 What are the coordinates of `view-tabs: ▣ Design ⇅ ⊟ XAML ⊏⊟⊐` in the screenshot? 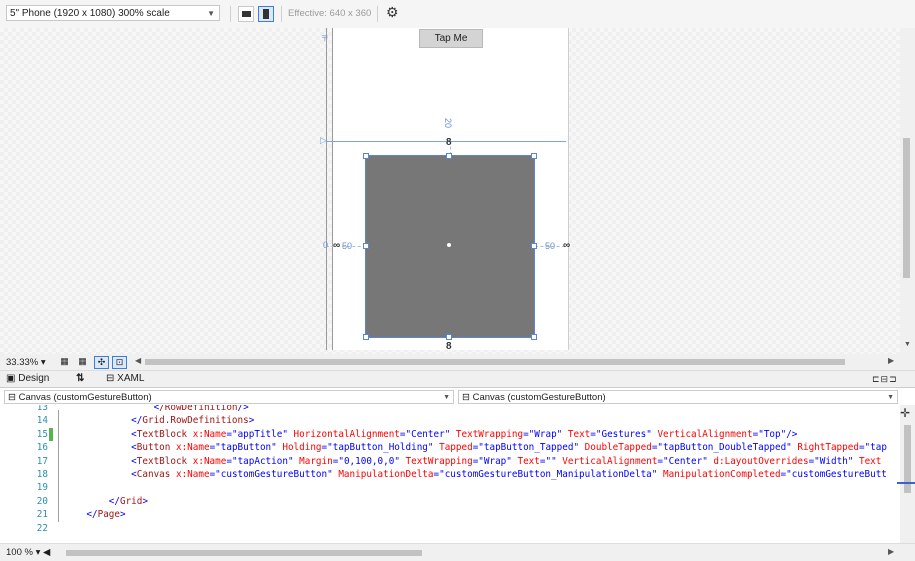 It's located at (457, 379).